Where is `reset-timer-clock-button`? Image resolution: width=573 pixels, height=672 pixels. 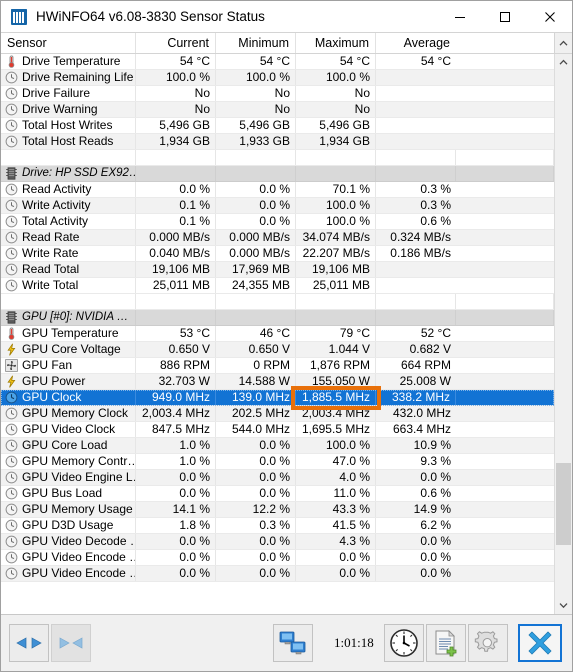
reset-timer-clock-button is located at coordinates (404, 643).